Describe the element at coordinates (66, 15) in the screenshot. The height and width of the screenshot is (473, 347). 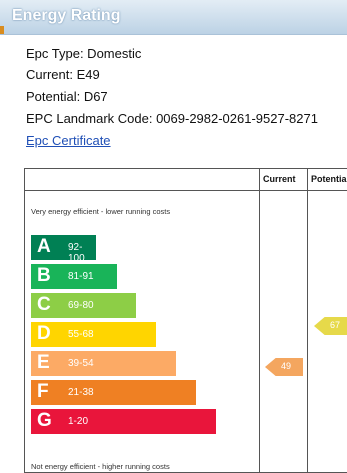
I see `section-title: Energy Rating` at that location.